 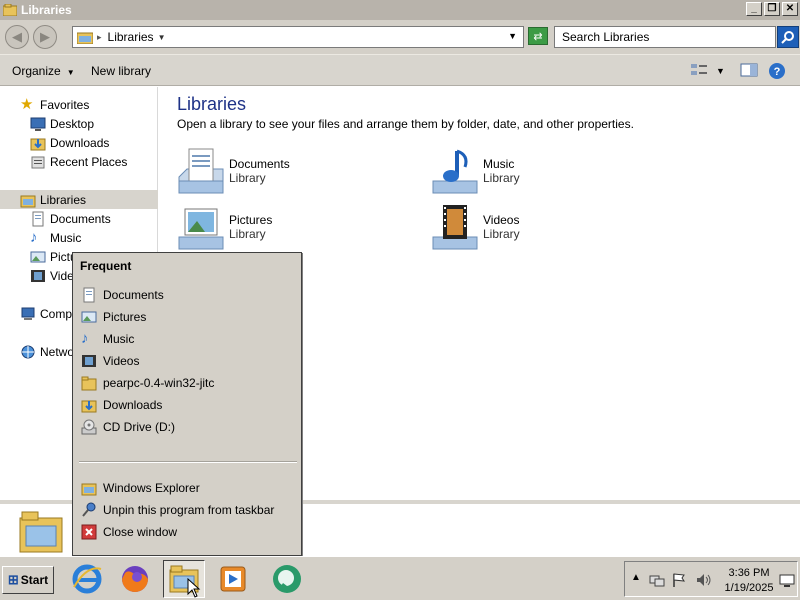 I want to click on new-library-button: New library, so click(x=121, y=71).